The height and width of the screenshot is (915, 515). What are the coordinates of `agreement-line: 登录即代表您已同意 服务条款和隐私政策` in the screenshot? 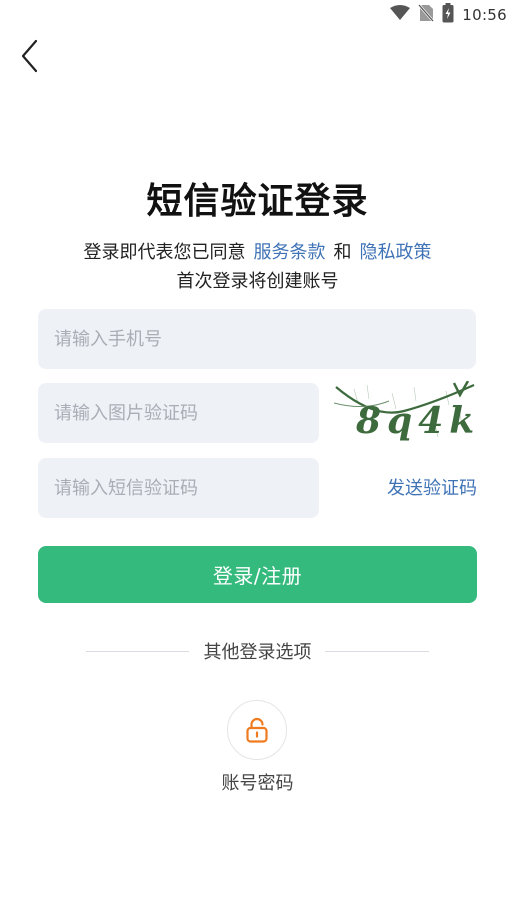 It's located at (257, 251).